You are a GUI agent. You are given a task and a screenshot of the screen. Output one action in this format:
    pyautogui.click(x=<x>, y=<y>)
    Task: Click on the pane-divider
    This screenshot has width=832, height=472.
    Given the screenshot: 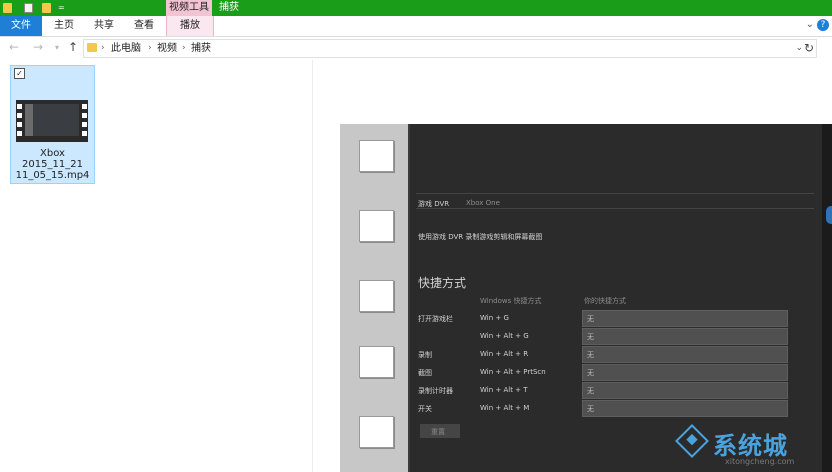 What is the action you would take?
    pyautogui.click(x=312, y=266)
    